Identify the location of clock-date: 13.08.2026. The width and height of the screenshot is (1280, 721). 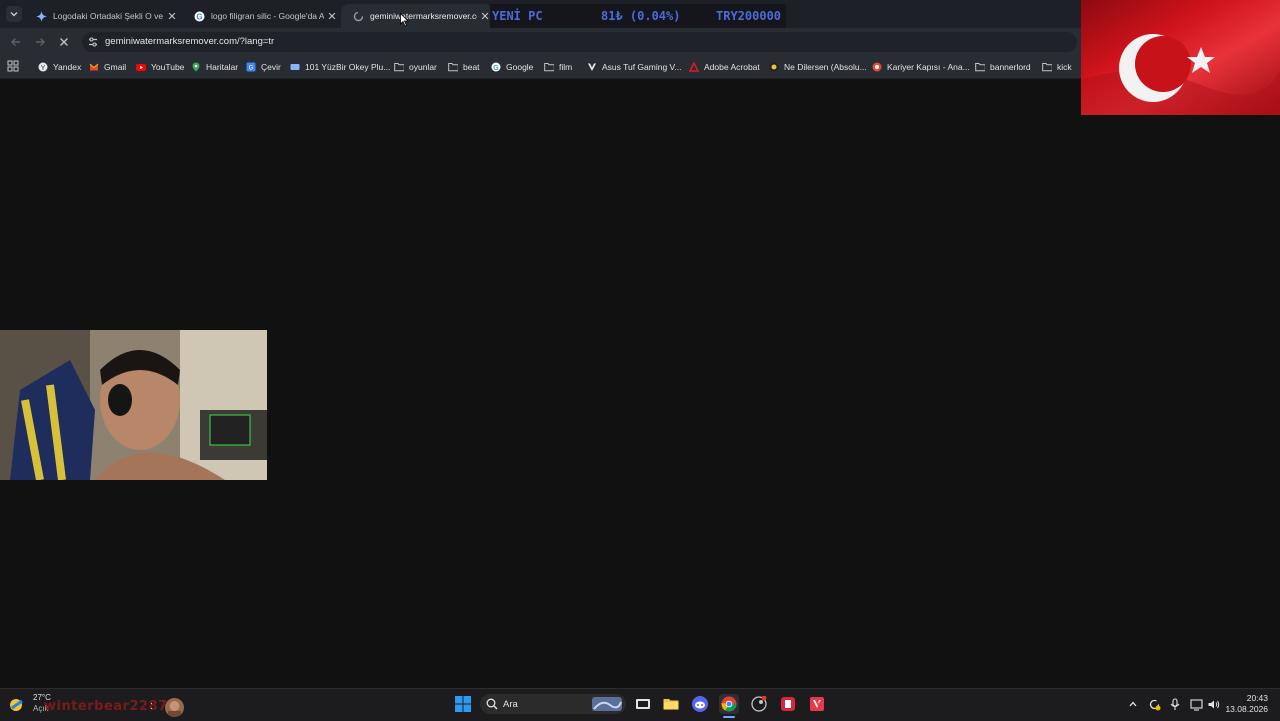
(1245, 709).